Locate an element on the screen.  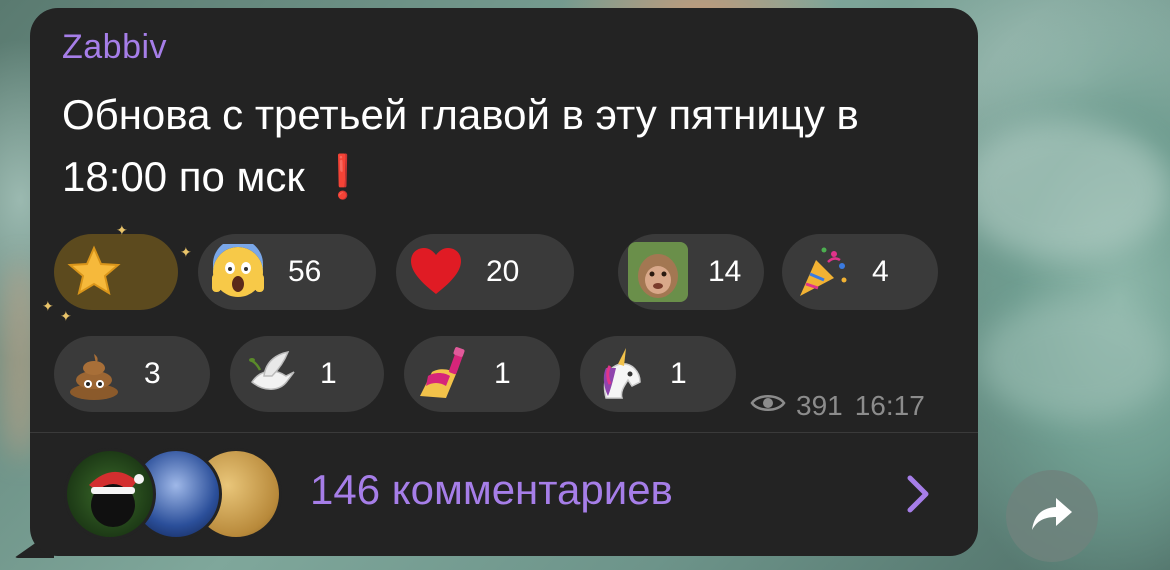
reaction-screaming-face: 56 is located at coordinates (287, 272).